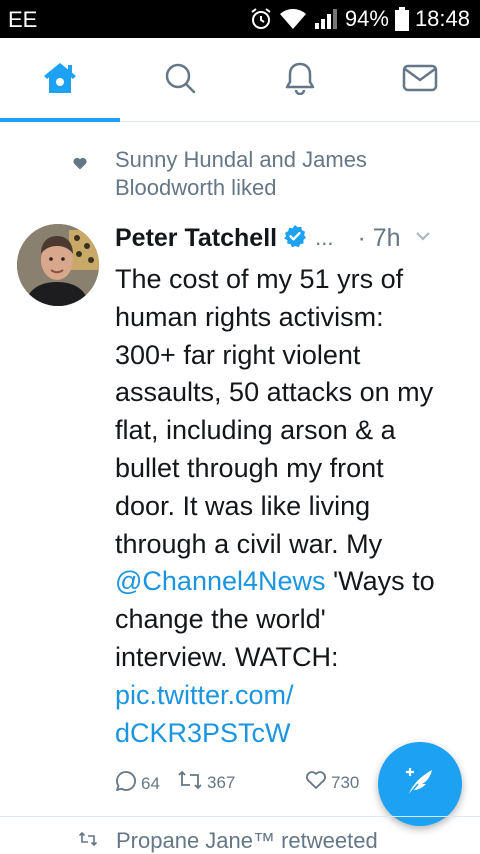 The image size is (480, 854). What do you see at coordinates (249, 316) in the screenshot?
I see `tweet-text-line: human rights activism:` at bounding box center [249, 316].